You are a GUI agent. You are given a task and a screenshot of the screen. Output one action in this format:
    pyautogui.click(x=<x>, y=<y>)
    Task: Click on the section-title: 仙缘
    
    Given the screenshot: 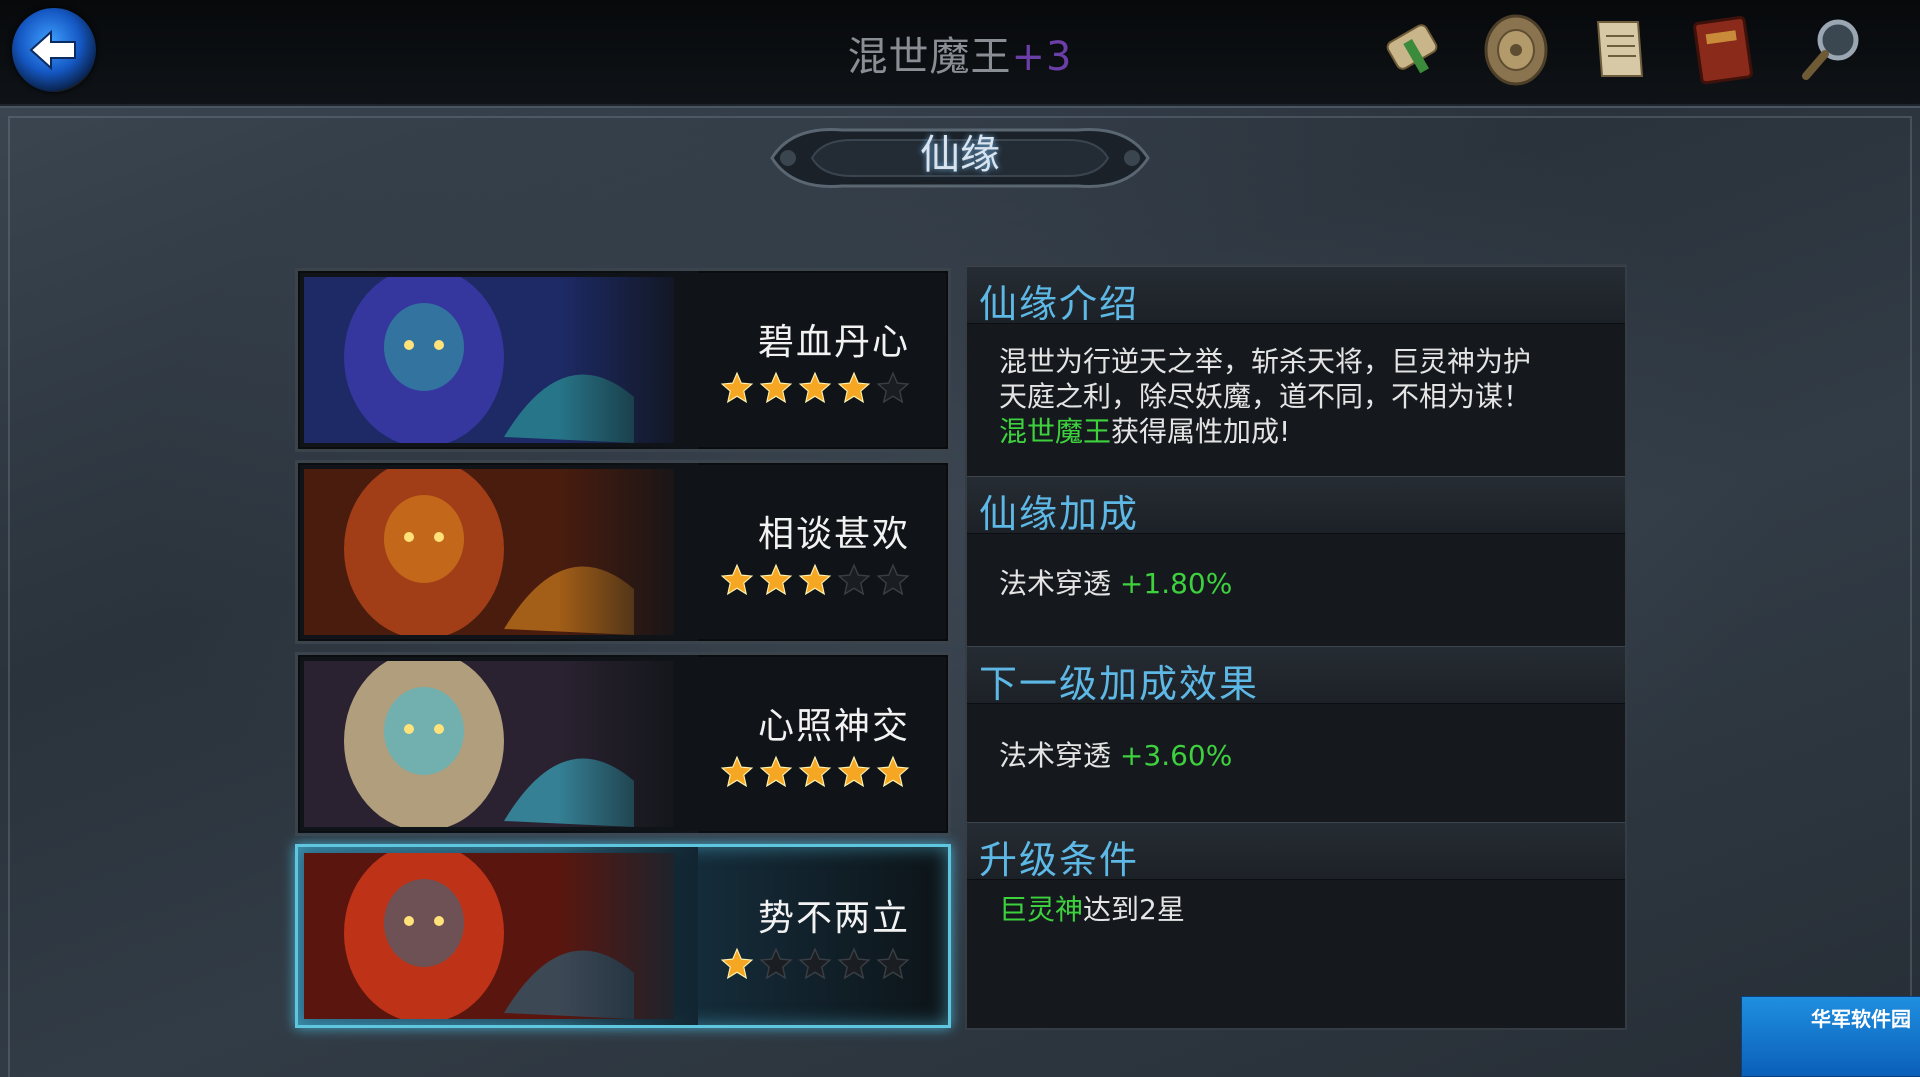 What is the action you would take?
    pyautogui.click(x=960, y=155)
    